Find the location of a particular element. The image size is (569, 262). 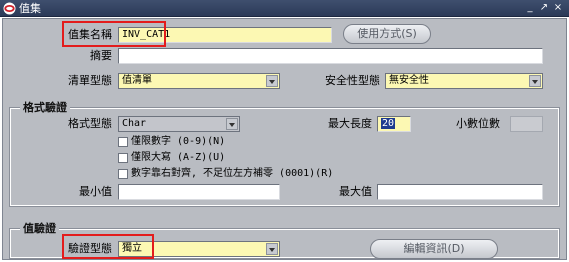

max-size-field: 20 is located at coordinates (394, 124).